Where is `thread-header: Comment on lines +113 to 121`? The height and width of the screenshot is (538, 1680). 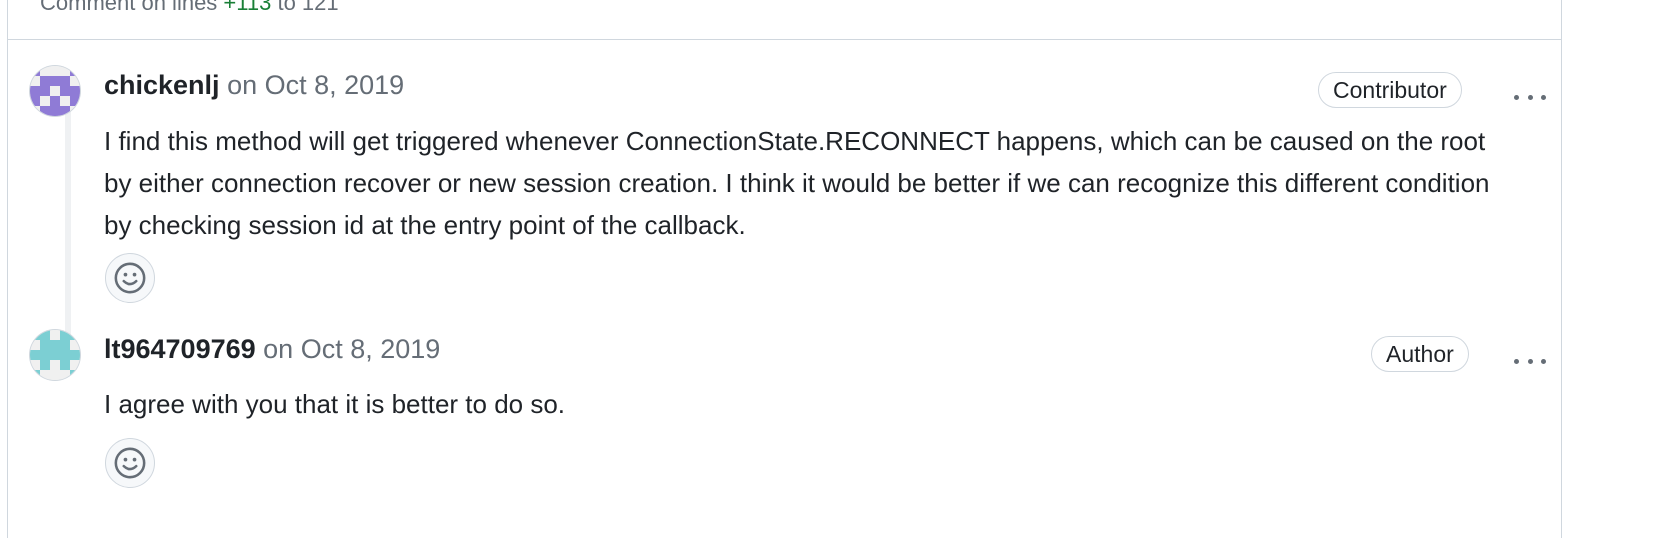
thread-header: Comment on lines +113 to 121 is located at coordinates (784, 20).